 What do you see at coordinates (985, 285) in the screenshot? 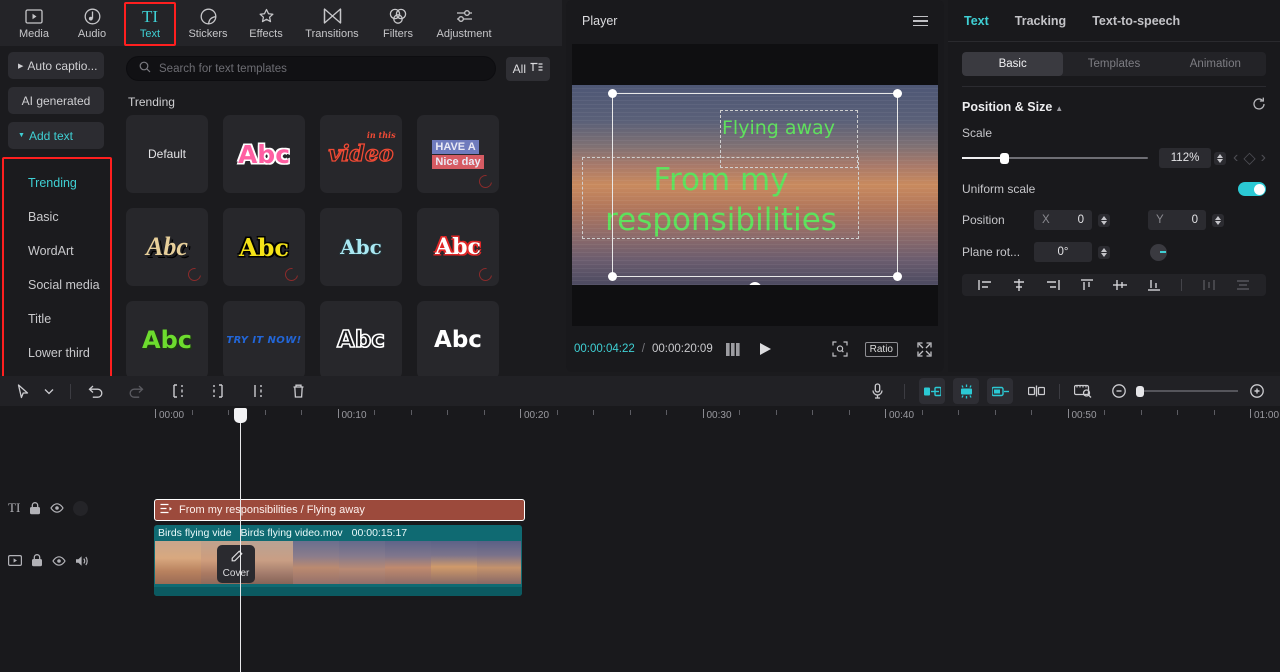
I see `align-left-icon` at bounding box center [985, 285].